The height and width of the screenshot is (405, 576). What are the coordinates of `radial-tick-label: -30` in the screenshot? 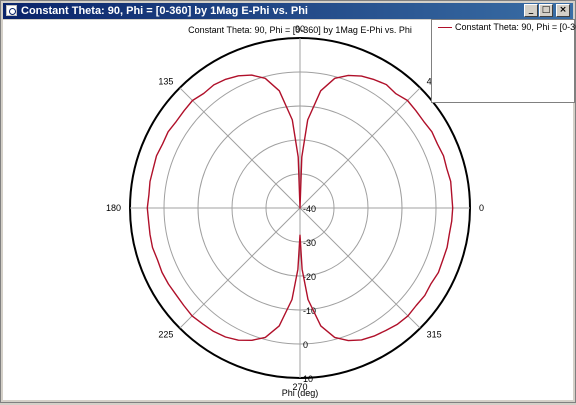 It's located at (309, 243).